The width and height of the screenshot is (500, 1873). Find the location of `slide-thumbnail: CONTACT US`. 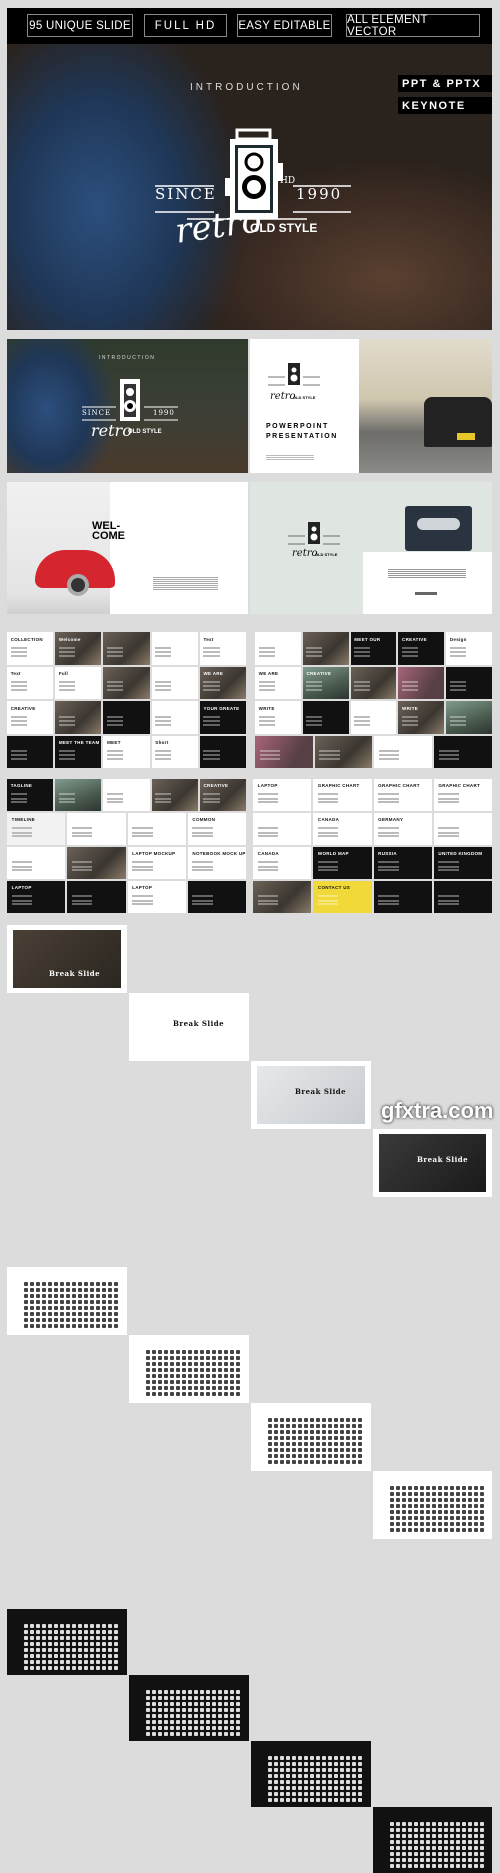

slide-thumbnail: CONTACT US is located at coordinates (342, 897).